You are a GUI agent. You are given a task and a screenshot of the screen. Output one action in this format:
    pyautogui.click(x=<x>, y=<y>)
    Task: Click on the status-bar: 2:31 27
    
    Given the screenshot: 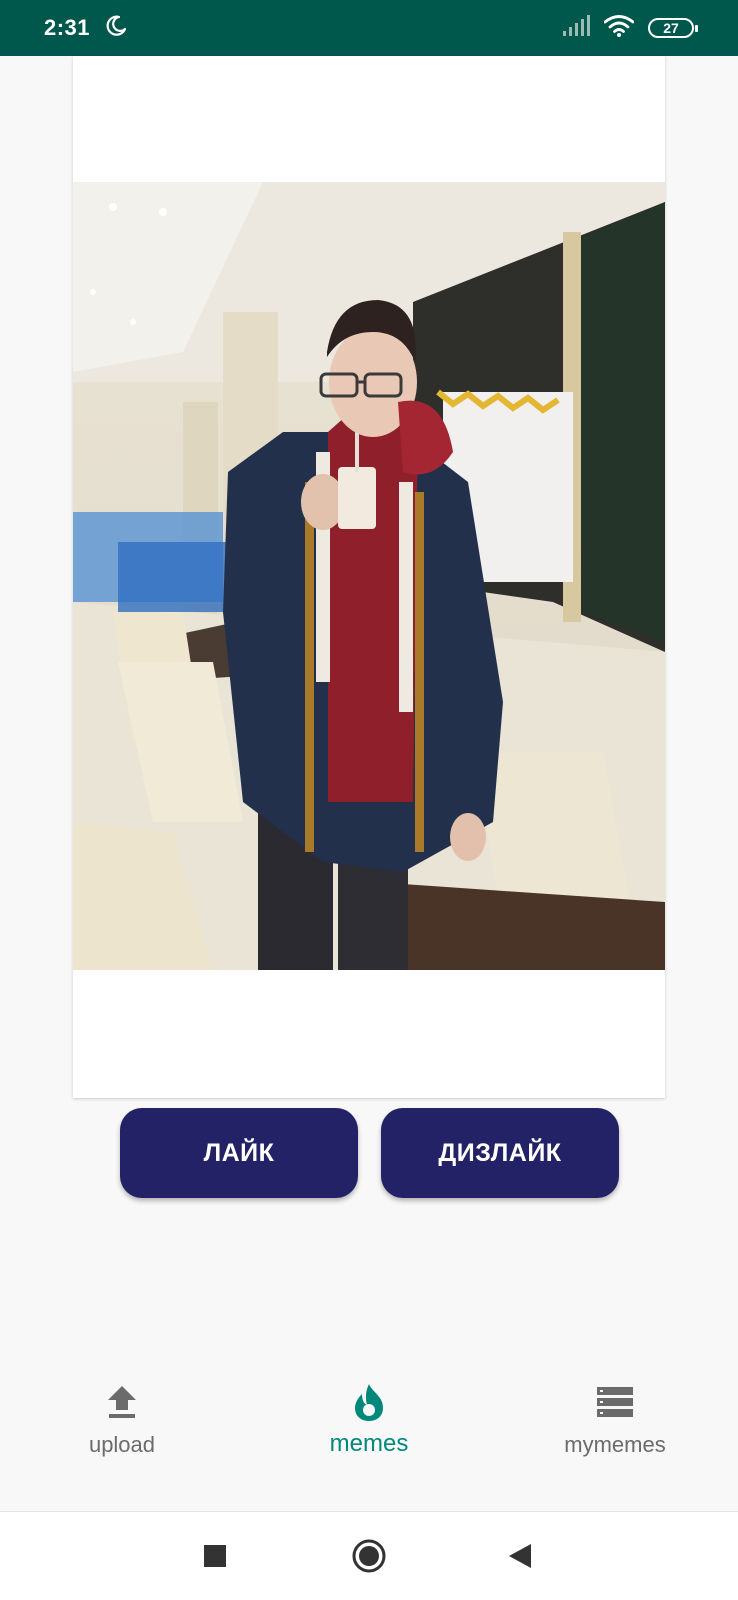 What is the action you would take?
    pyautogui.click(x=369, y=28)
    